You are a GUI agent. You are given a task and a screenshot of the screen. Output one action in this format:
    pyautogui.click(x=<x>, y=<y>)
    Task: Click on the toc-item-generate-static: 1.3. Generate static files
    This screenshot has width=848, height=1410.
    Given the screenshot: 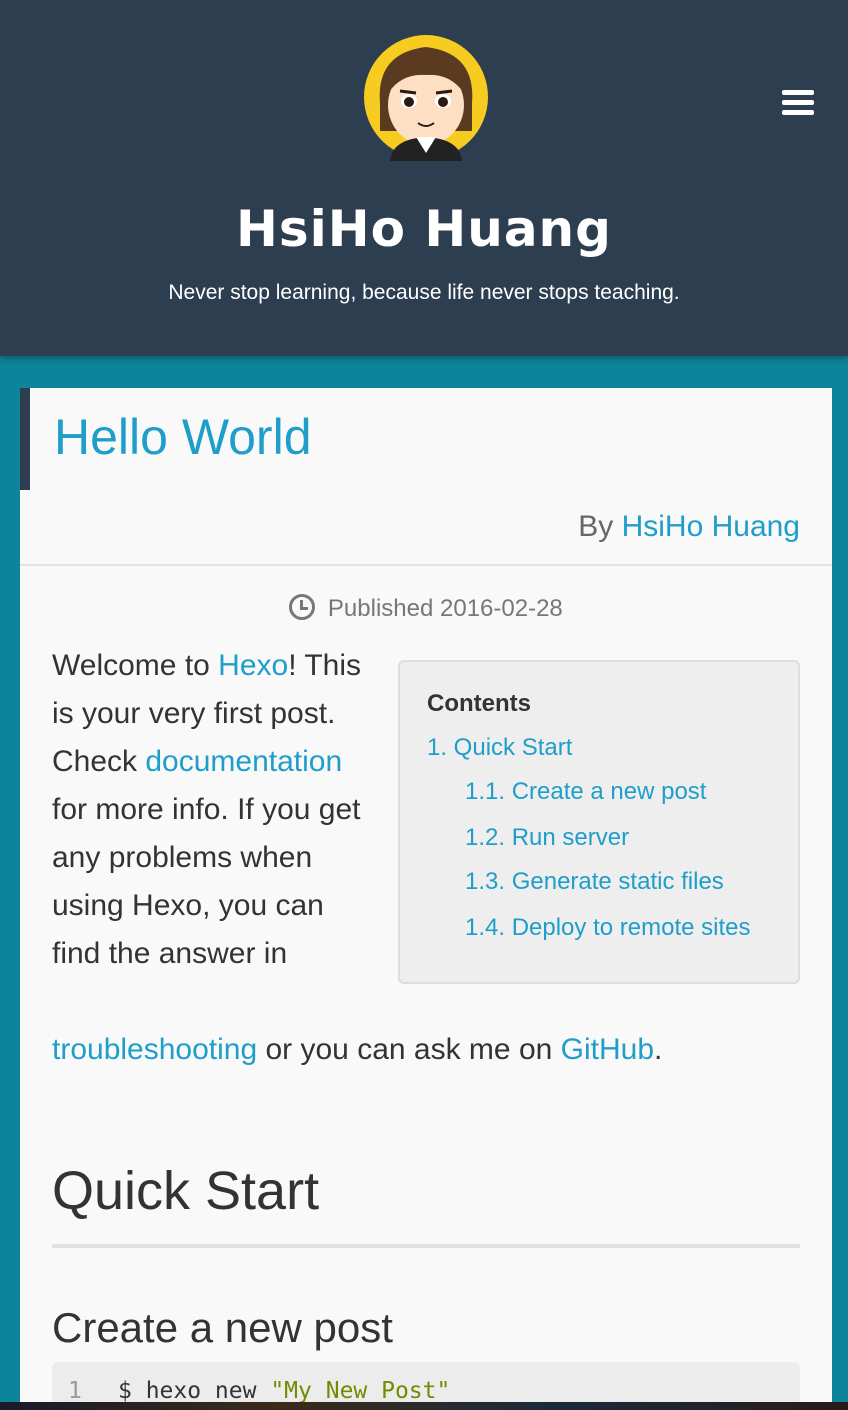 What is the action you would take?
    pyautogui.click(x=594, y=882)
    